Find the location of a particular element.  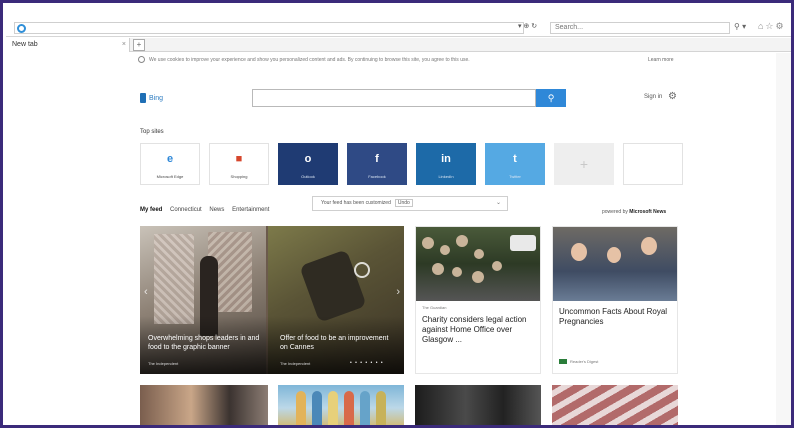

site-logo-icon: o is located at coordinates (308, 159).